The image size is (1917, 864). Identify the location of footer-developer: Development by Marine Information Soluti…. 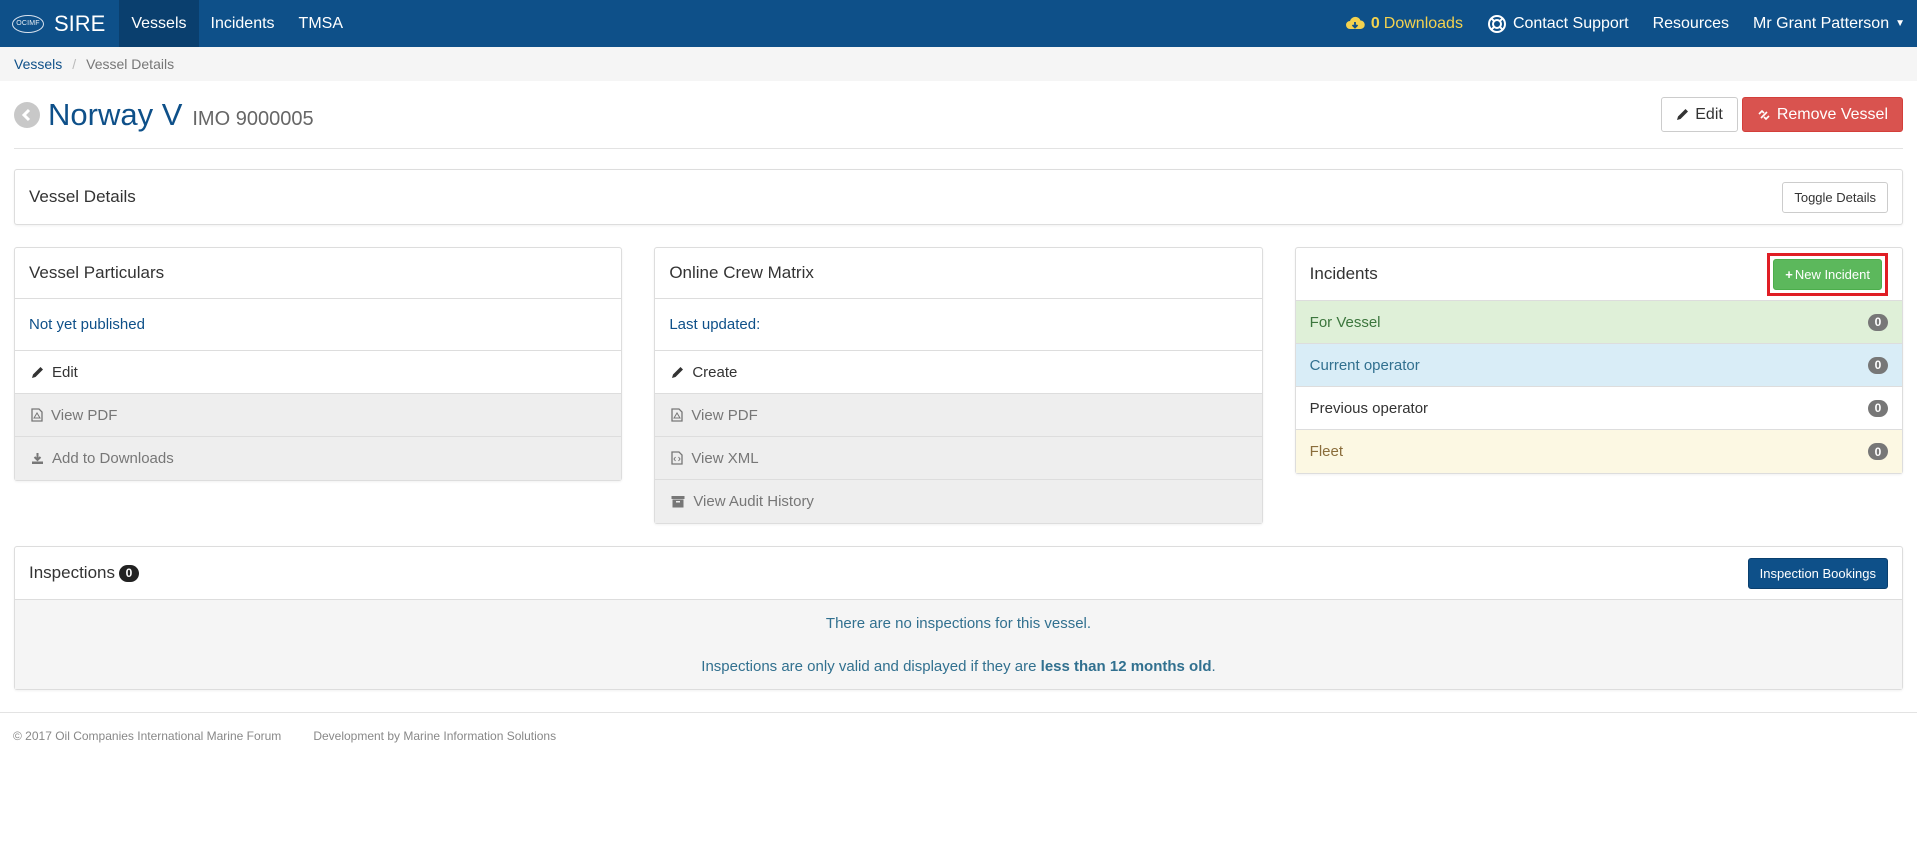
(435, 736).